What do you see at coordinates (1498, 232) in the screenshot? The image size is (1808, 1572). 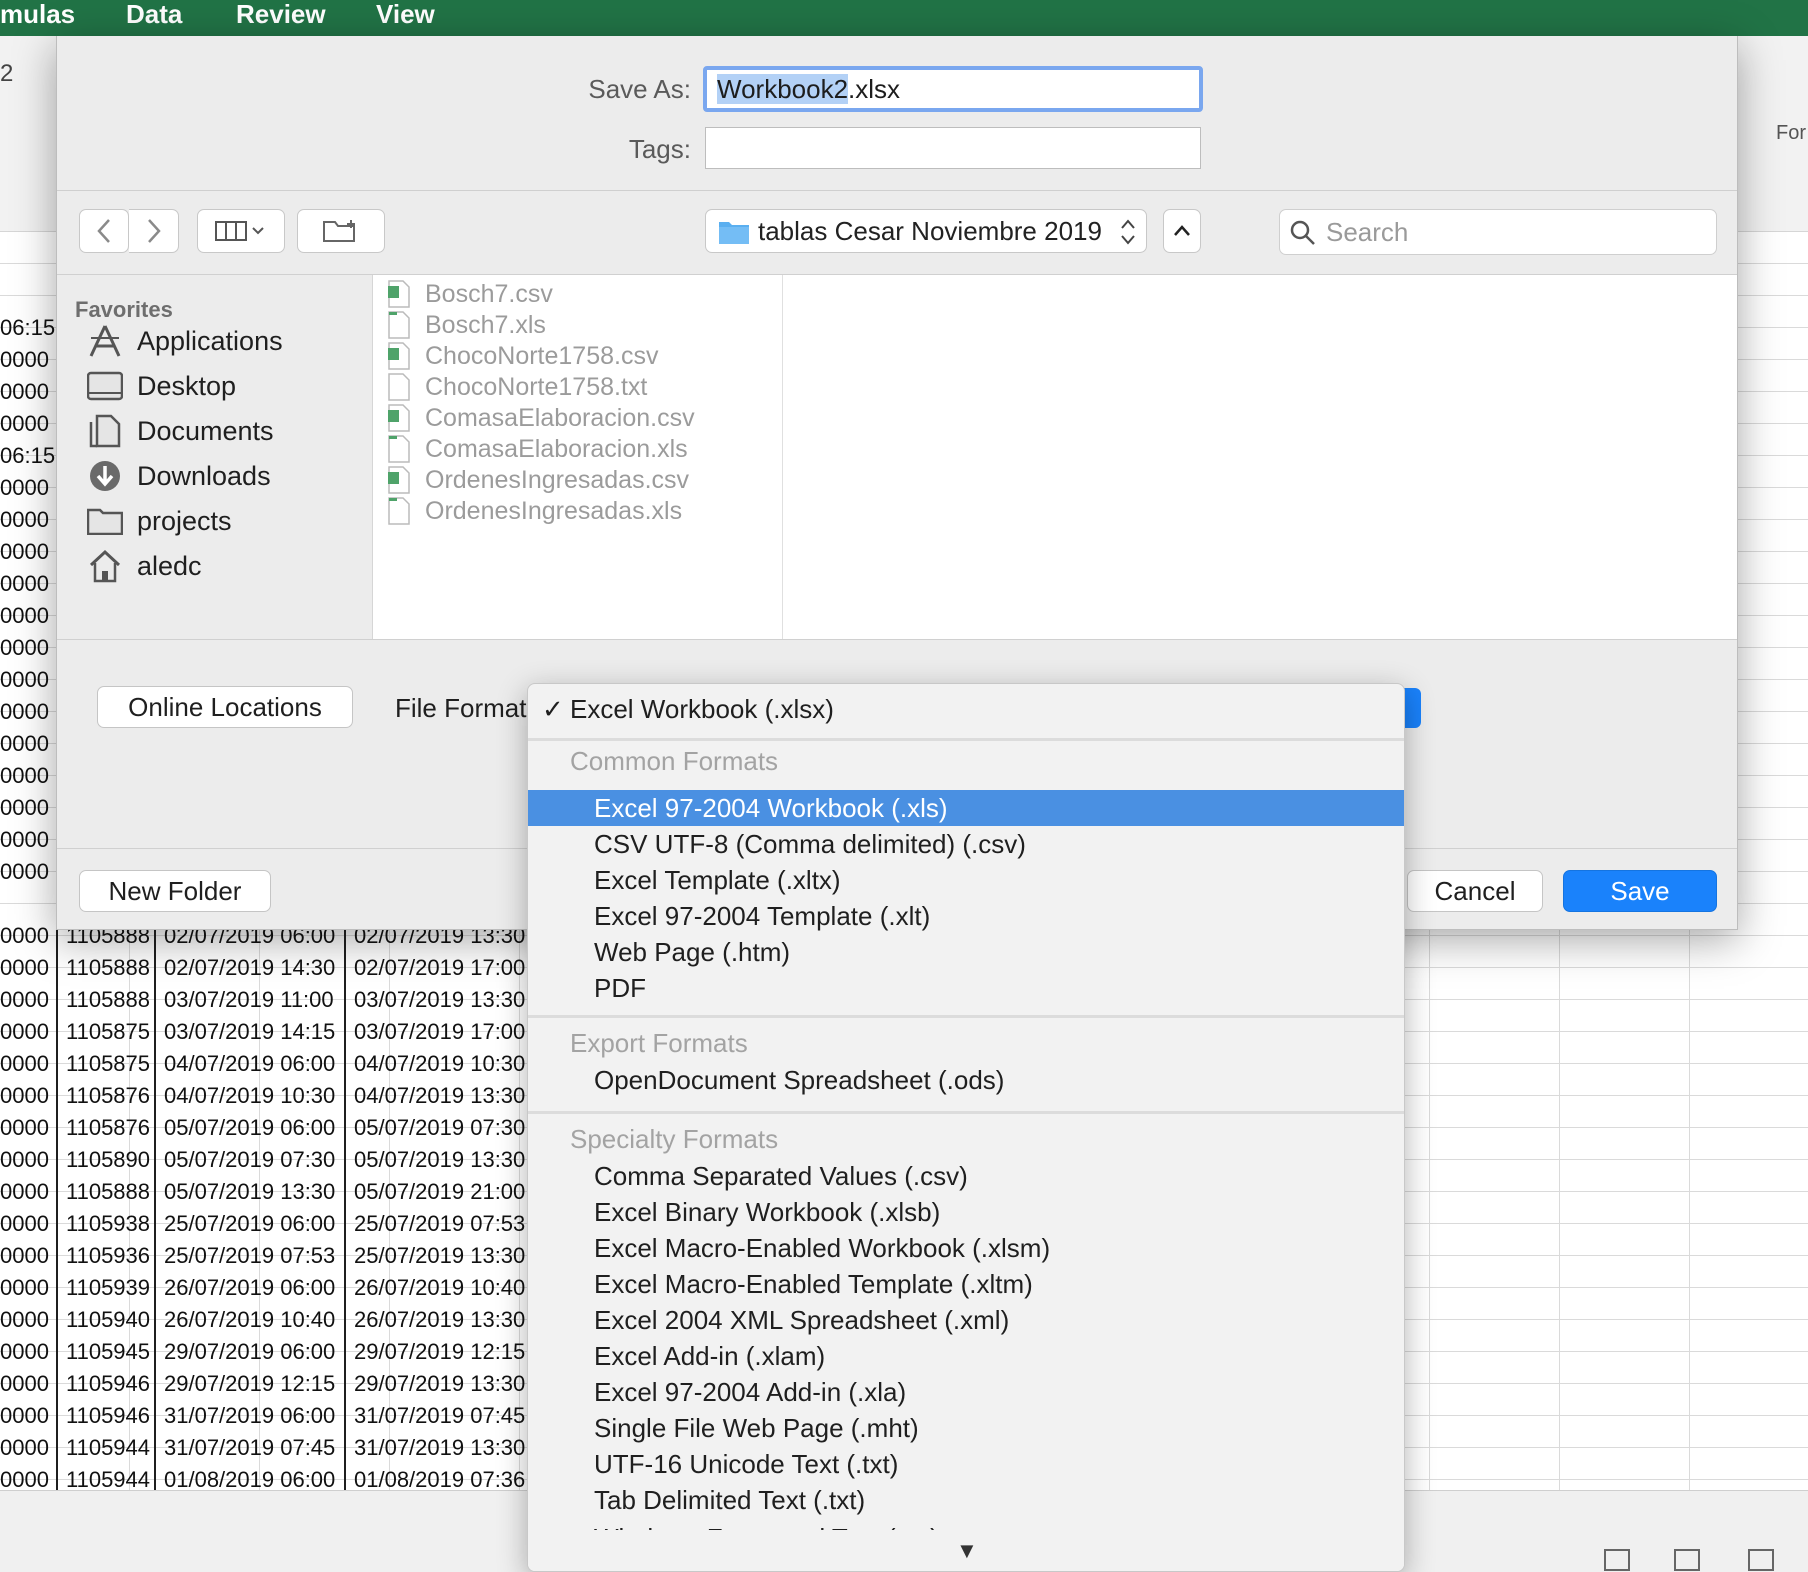 I see `search-input: Search` at bounding box center [1498, 232].